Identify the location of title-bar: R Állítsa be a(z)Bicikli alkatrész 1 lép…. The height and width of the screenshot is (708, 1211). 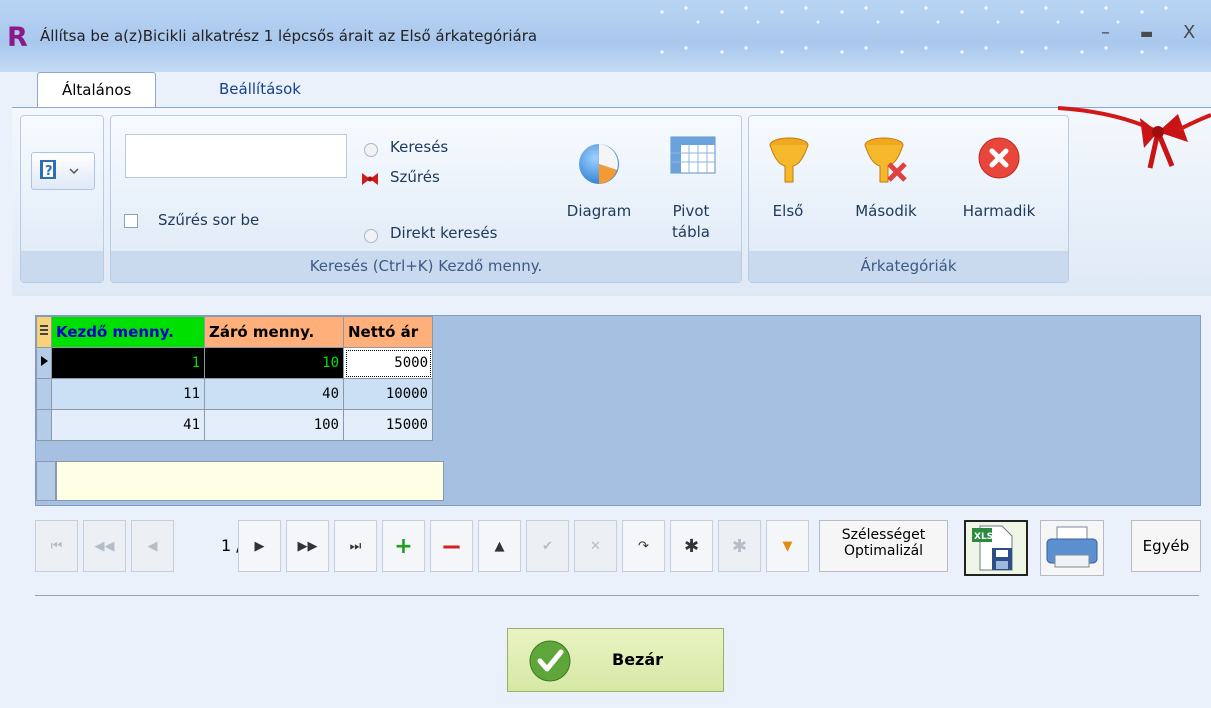
(605, 36).